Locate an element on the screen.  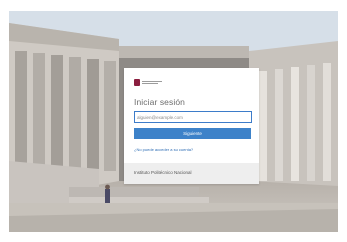
organization-name: Instituto Politécnico Nacional is located at coordinates (163, 172).